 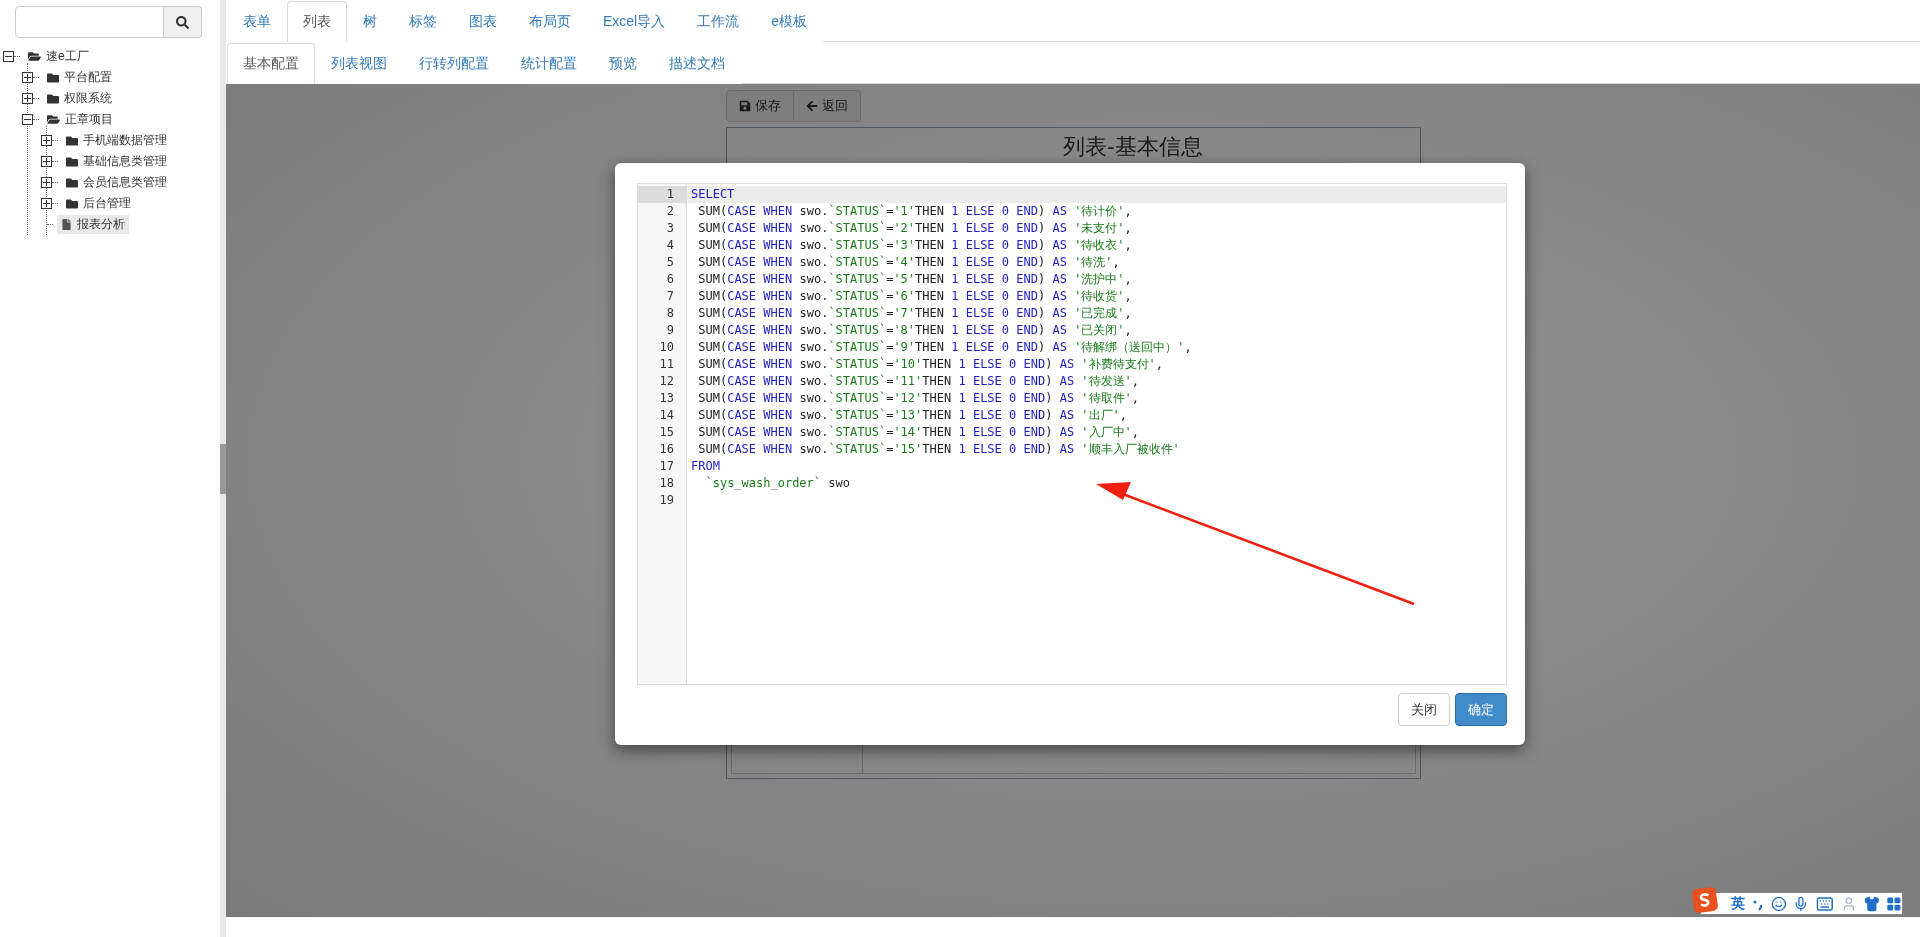 What do you see at coordinates (759, 106) in the screenshot?
I see `save-button: 保存` at bounding box center [759, 106].